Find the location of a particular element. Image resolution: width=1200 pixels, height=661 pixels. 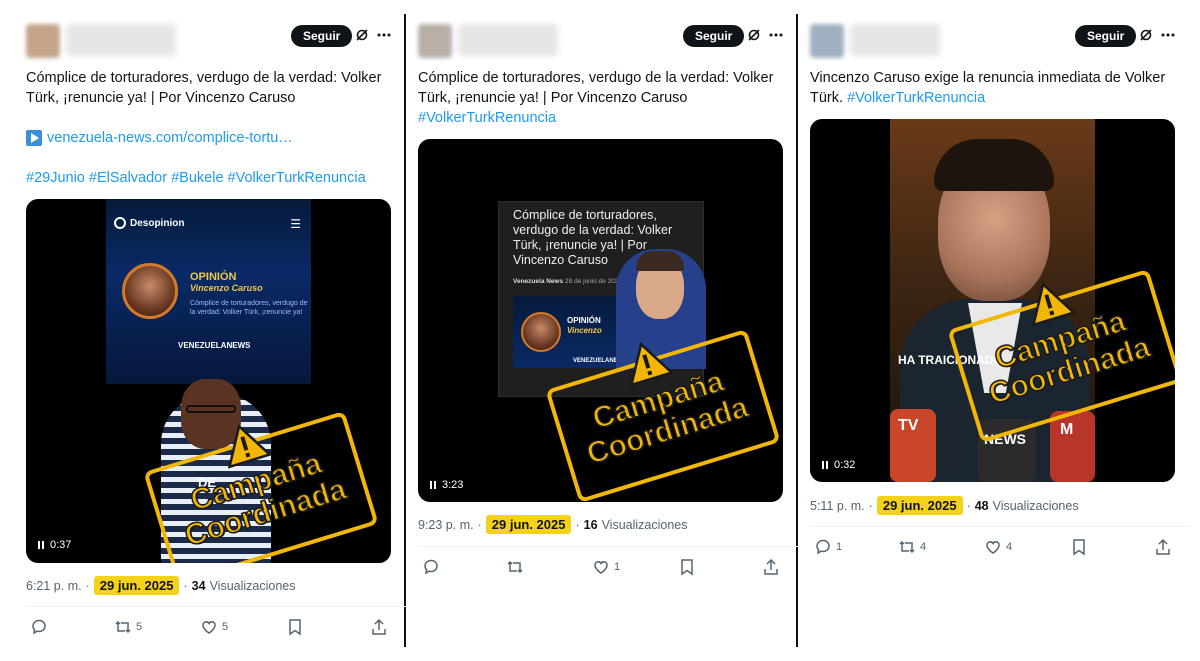

play-emoji-icon is located at coordinates (34, 138).